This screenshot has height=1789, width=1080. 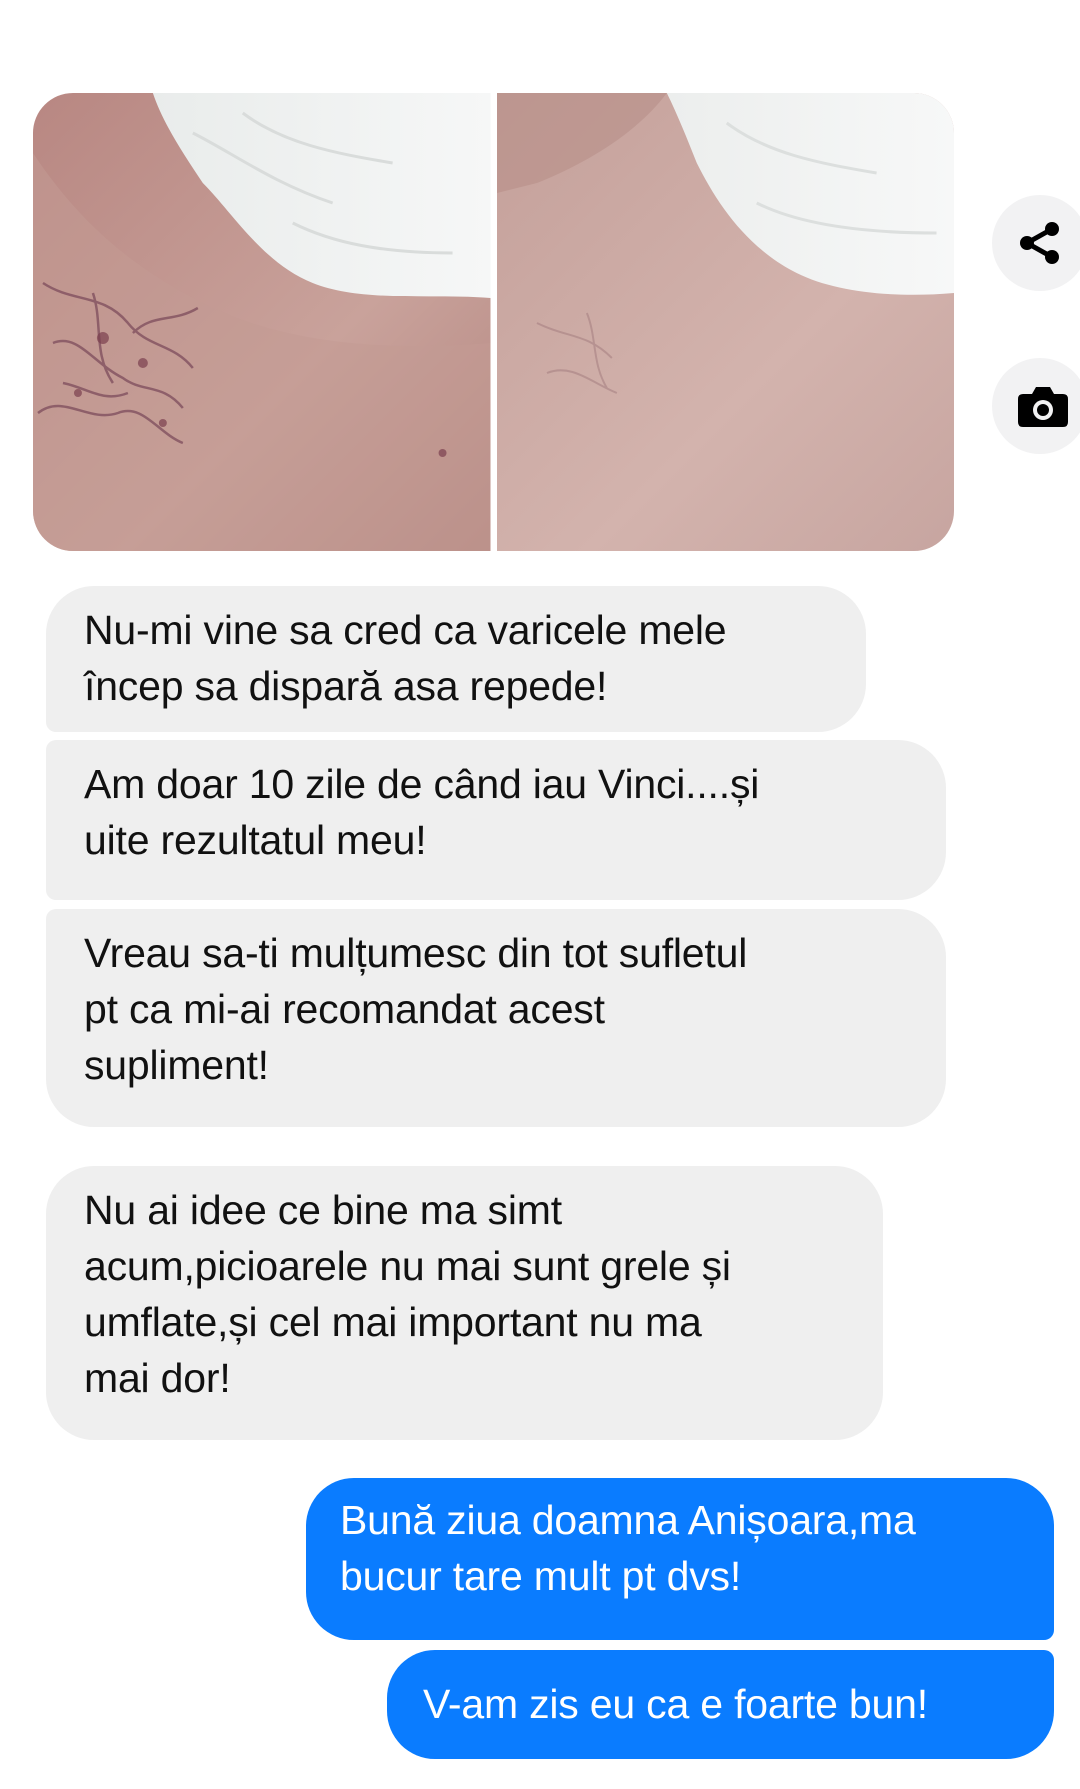 I want to click on photo-after, so click(x=725, y=322).